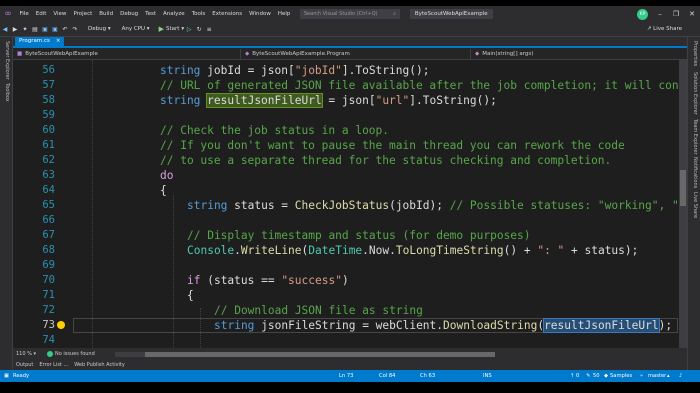 The height and width of the screenshot is (393, 700). What do you see at coordinates (99, 365) in the screenshot?
I see `tab-web-publish-activity: Web Publish Activity` at bounding box center [99, 365].